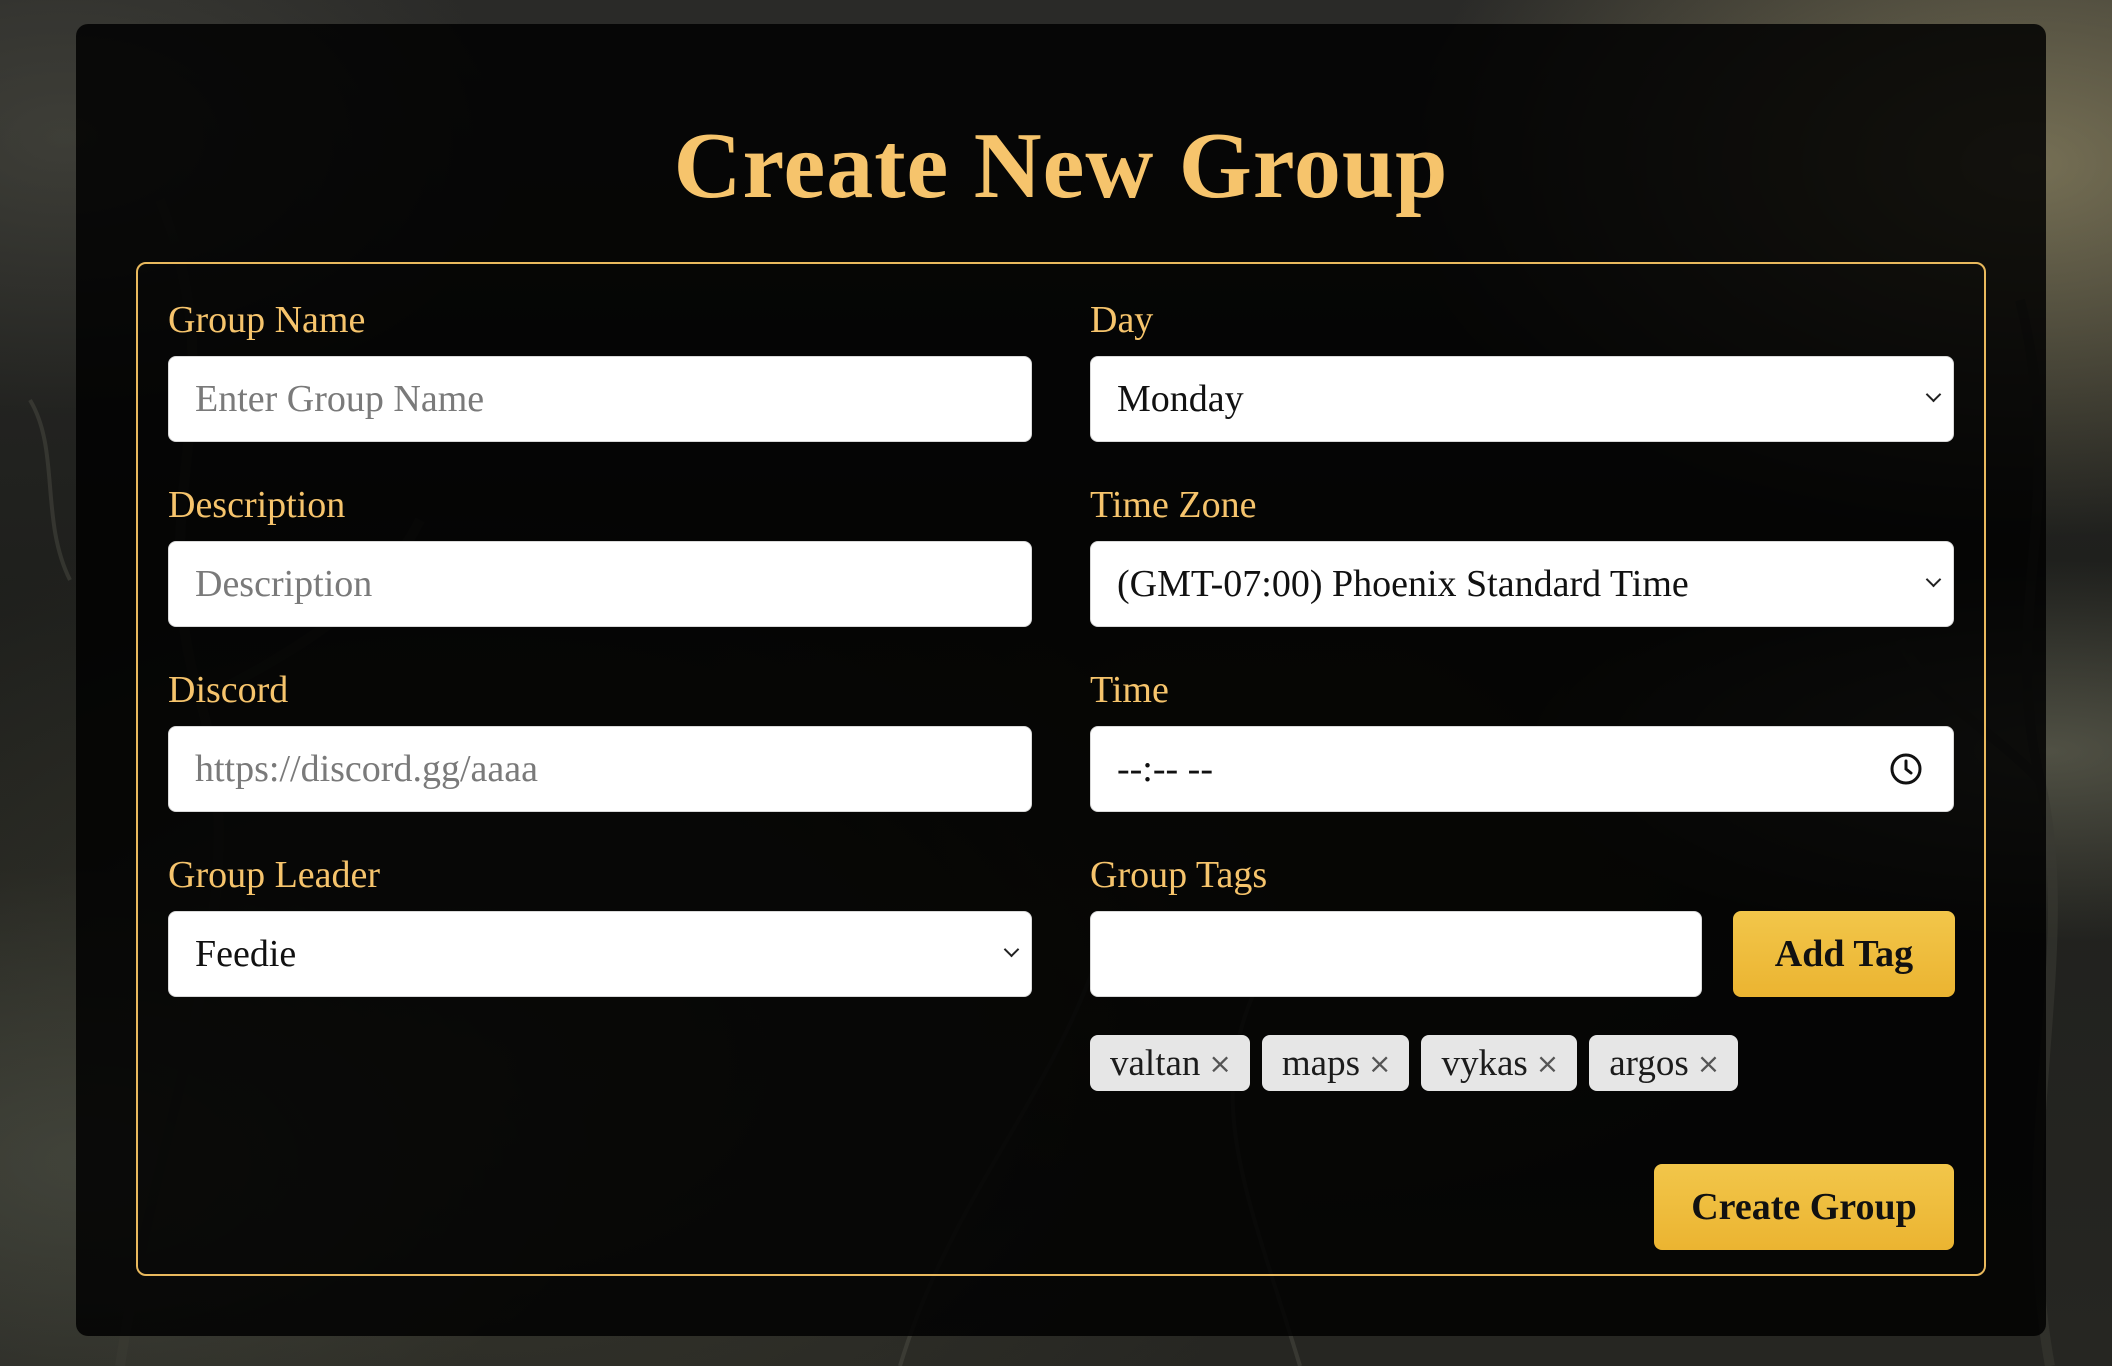 The image size is (2112, 1366). Describe the element at coordinates (1484, 1063) in the screenshot. I see `tag-label: vykas` at that location.